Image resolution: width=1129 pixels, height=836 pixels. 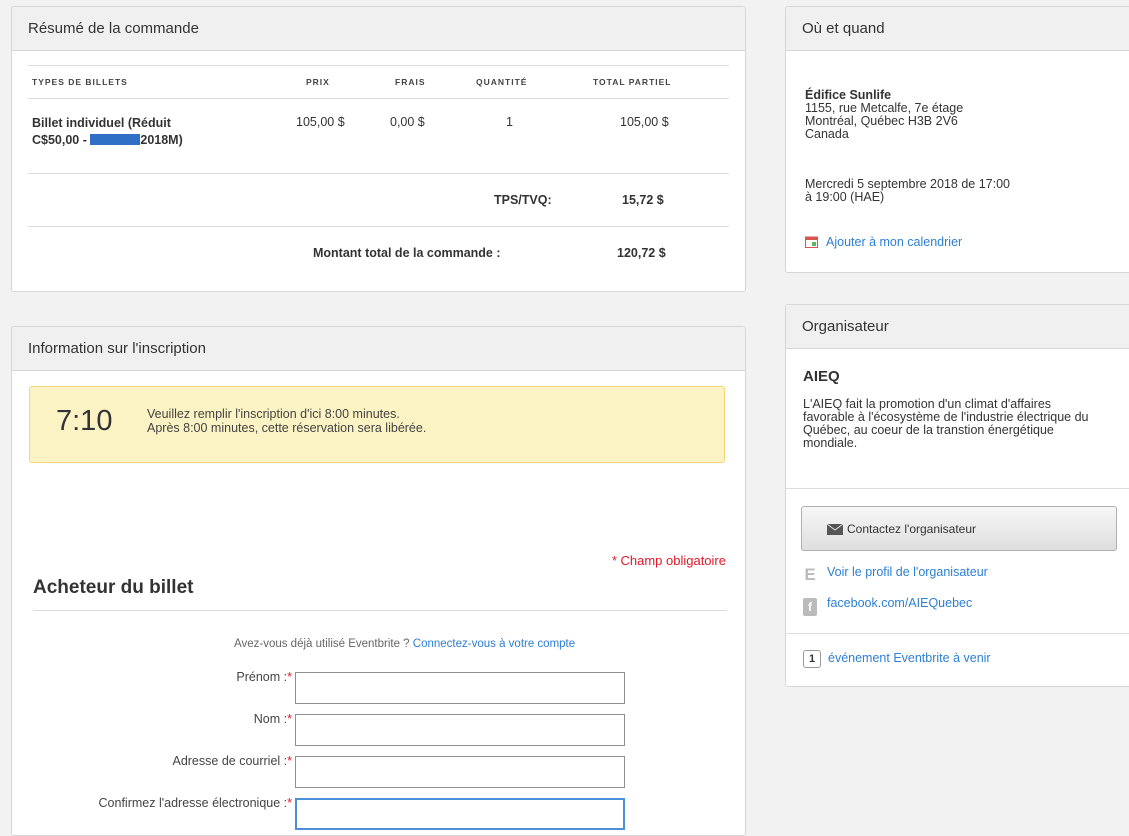 What do you see at coordinates (494, 644) in the screenshot?
I see `login-link: Connectez-vous à votre compte` at bounding box center [494, 644].